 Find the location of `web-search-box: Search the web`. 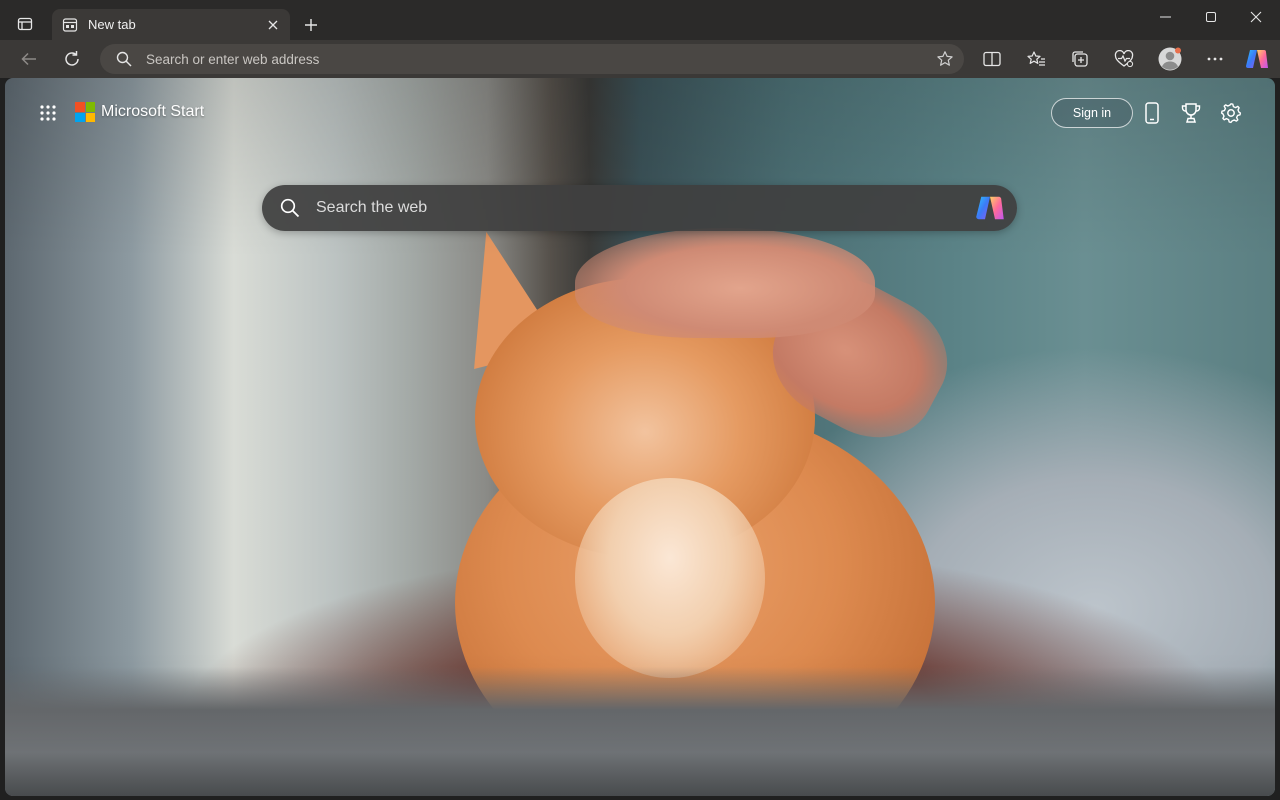

web-search-box: Search the web is located at coordinates (639, 208).